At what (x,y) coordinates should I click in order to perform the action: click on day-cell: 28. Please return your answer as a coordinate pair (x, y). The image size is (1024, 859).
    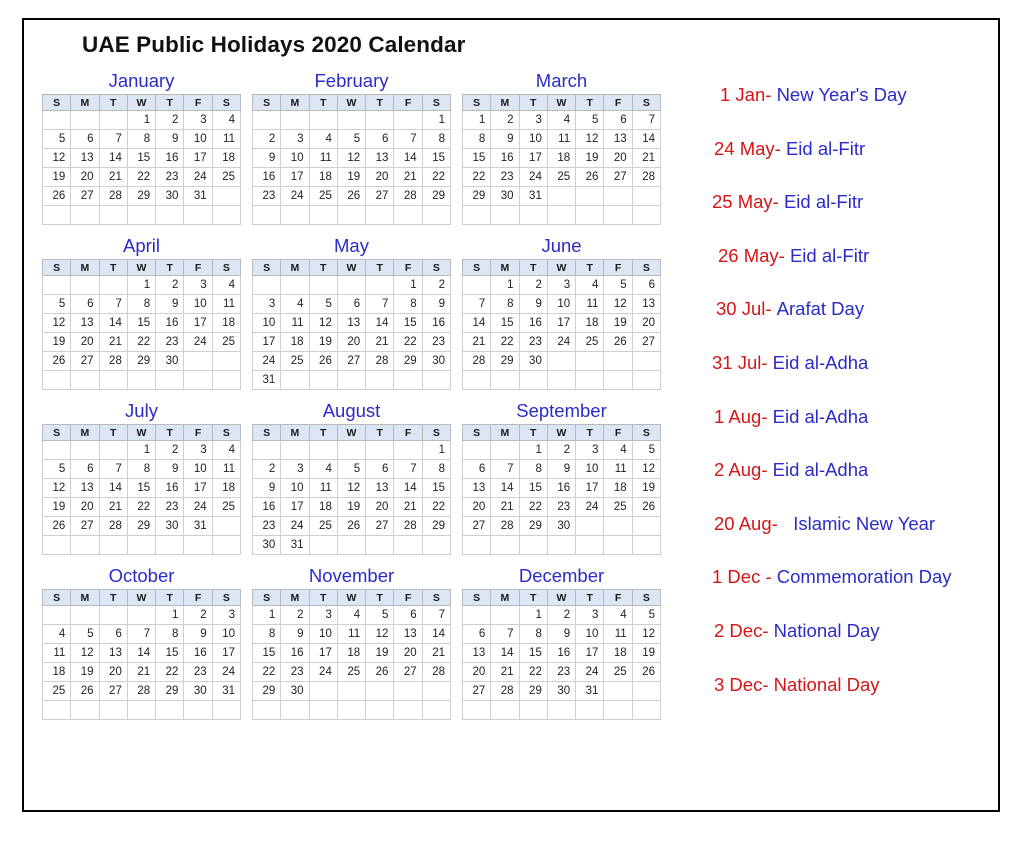
    Looking at the image, I should click on (113, 196).